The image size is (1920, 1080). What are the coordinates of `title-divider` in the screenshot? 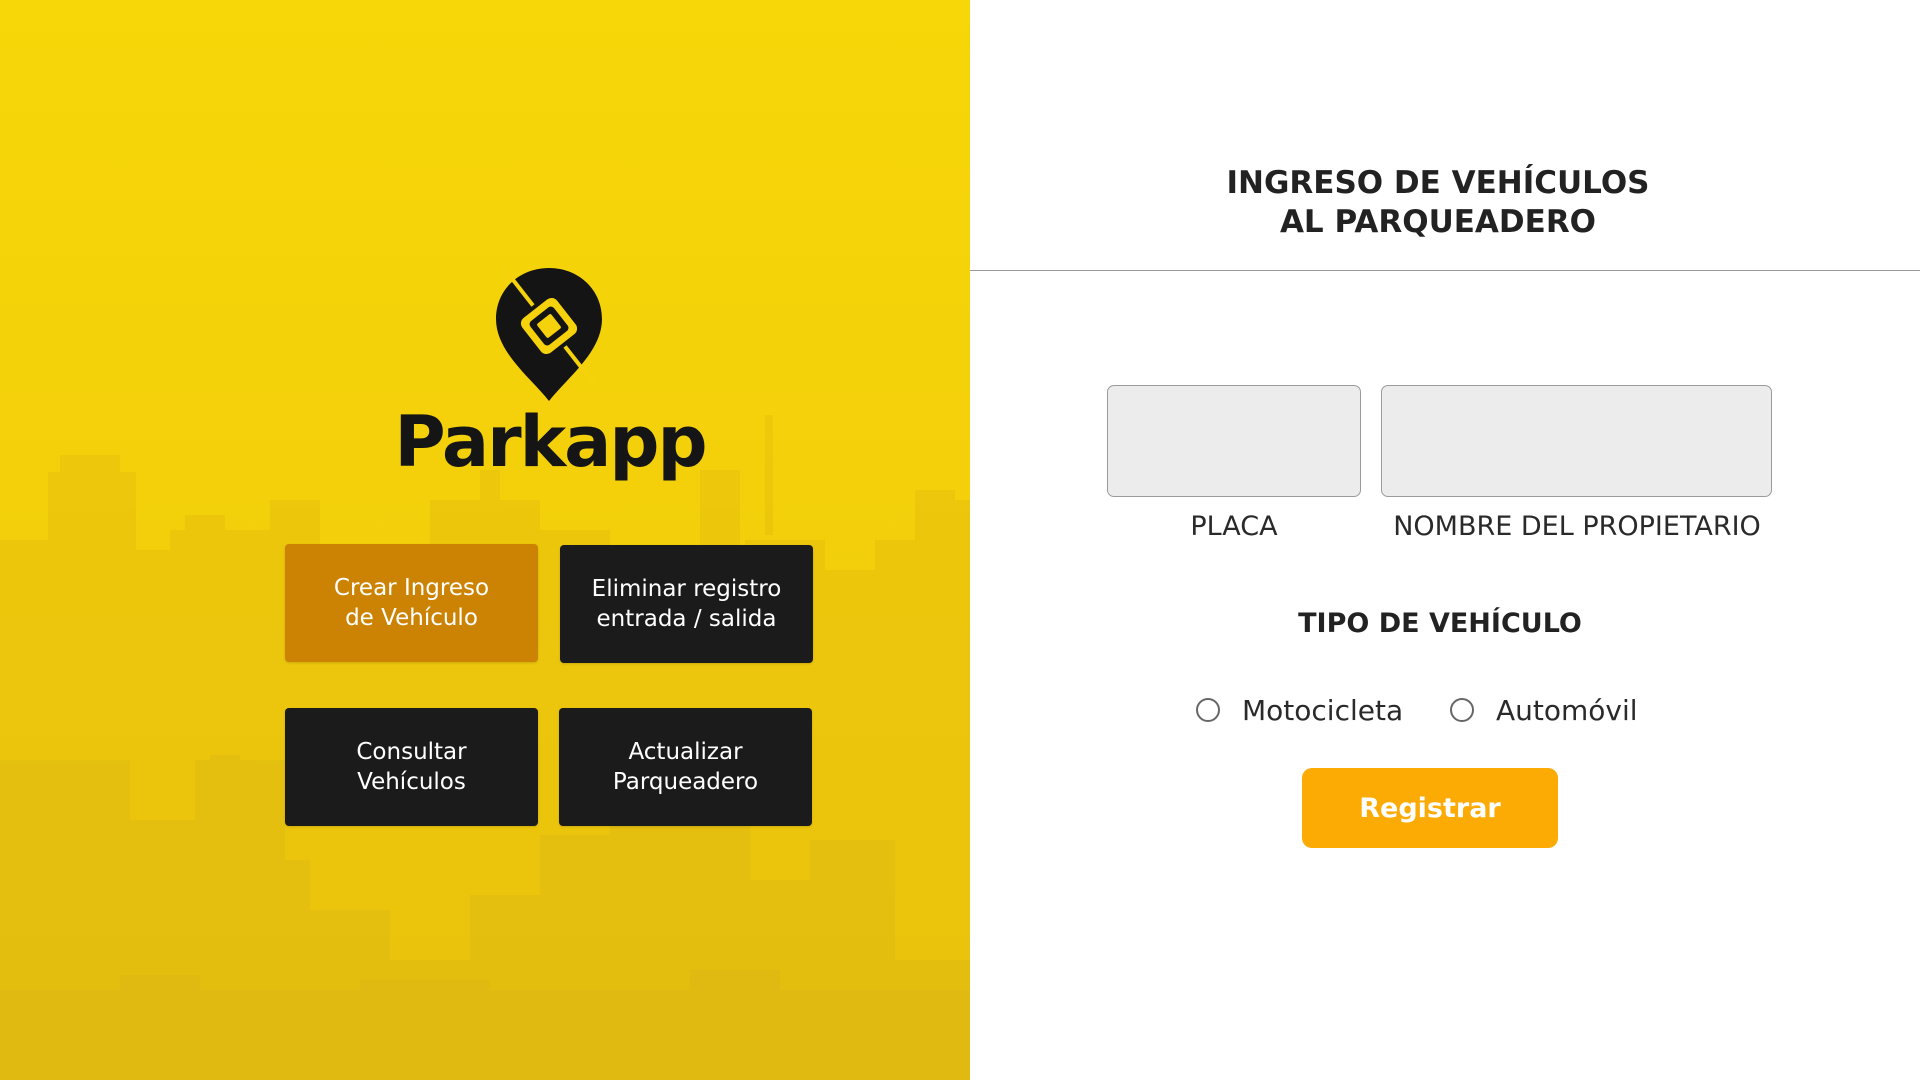 It's located at (1445, 270).